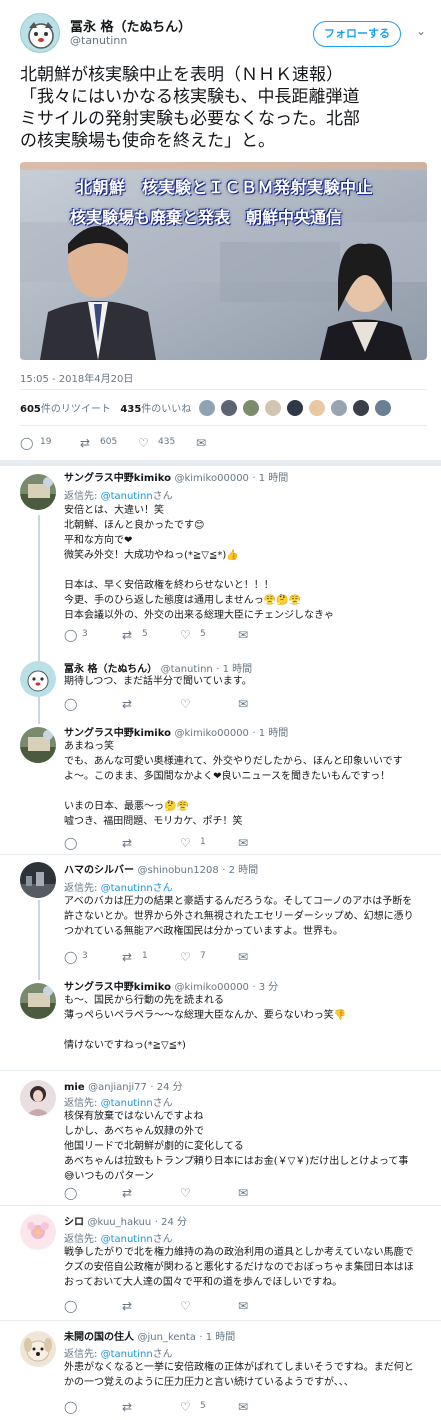  Describe the element at coordinates (169, 585) in the screenshot. I see `reply-line: 日本は、早く安倍政権を終わらせないと！！！` at that location.